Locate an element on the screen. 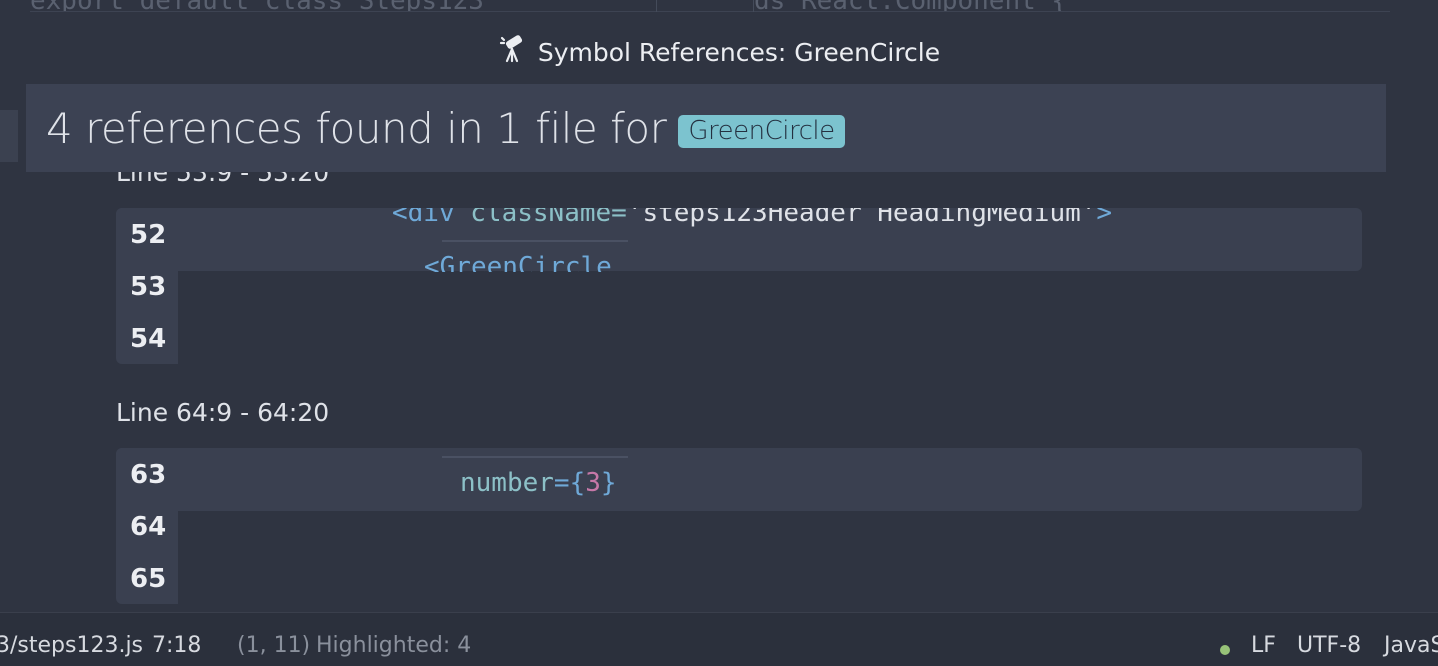 The image size is (1438, 666). telescope-icon is located at coordinates (513, 52).